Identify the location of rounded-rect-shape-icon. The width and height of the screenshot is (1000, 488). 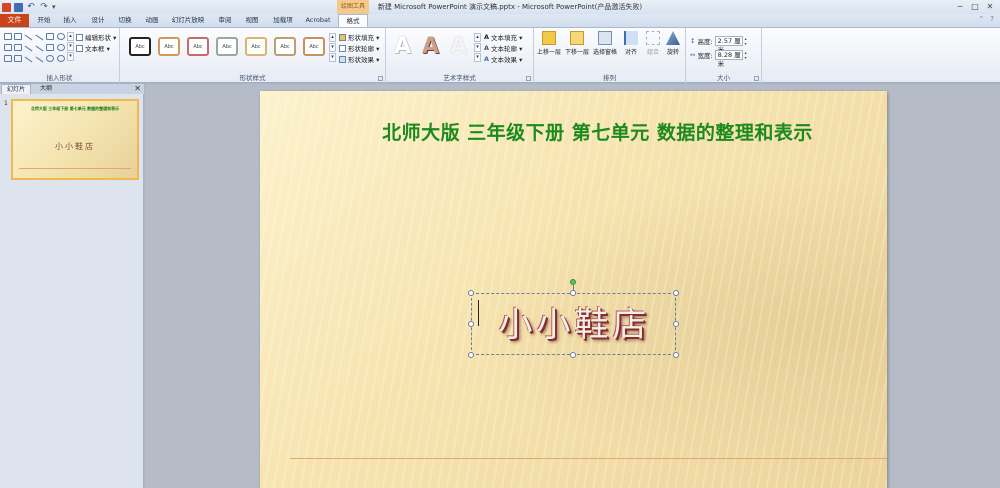
(8, 47).